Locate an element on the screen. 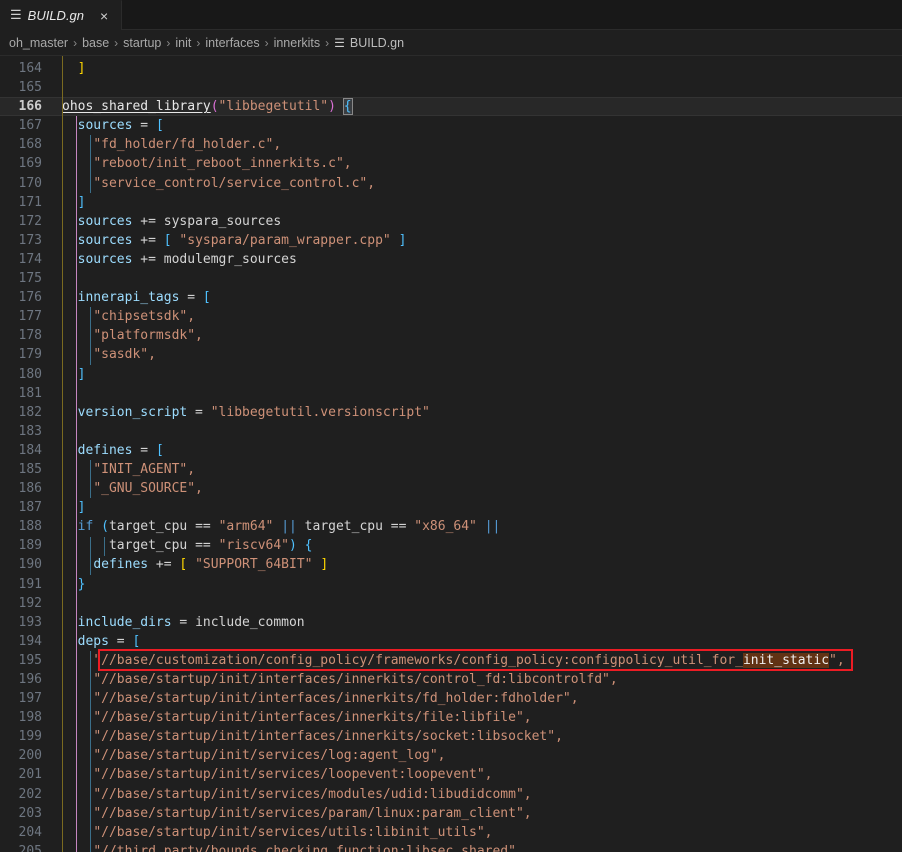 The height and width of the screenshot is (852, 902). code-line: 186 "_GNU_SOURCE", is located at coordinates (451, 488).